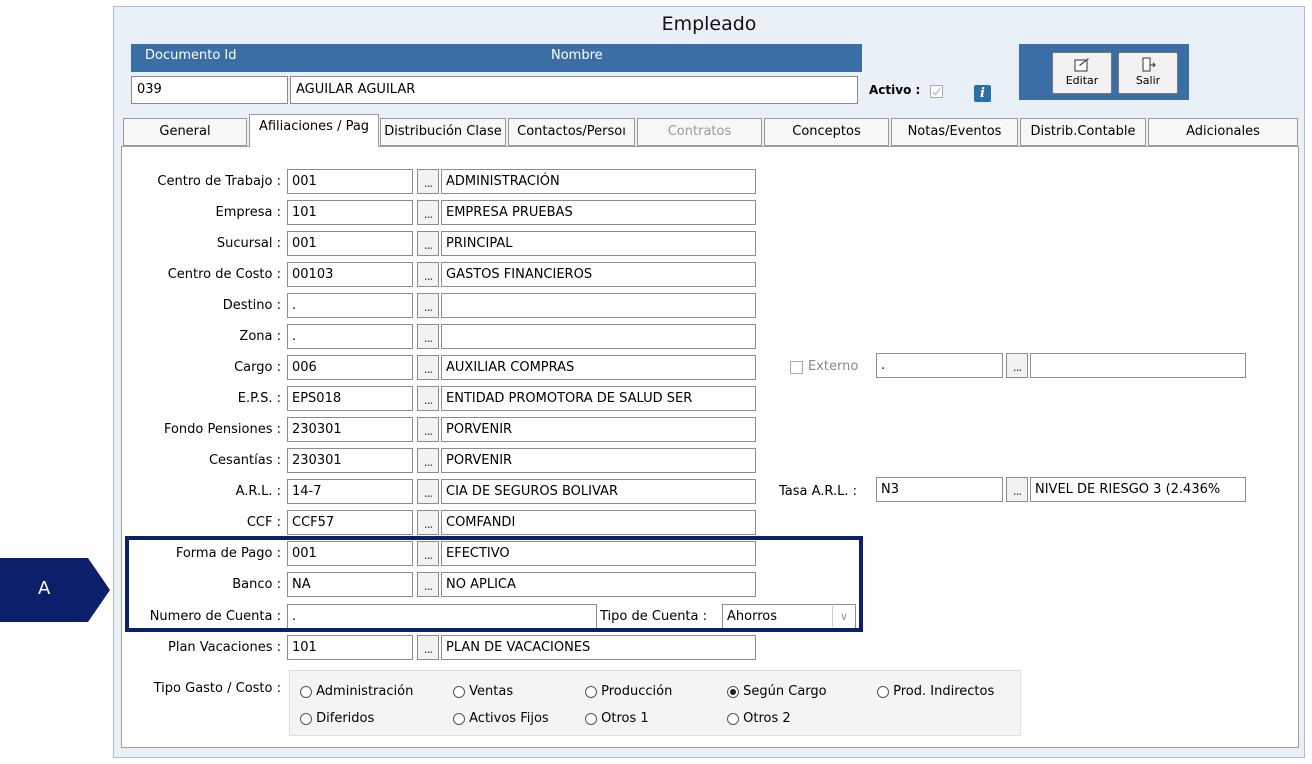 The height and width of the screenshot is (764, 1312). I want to click on externo-label: Externo, so click(833, 366).